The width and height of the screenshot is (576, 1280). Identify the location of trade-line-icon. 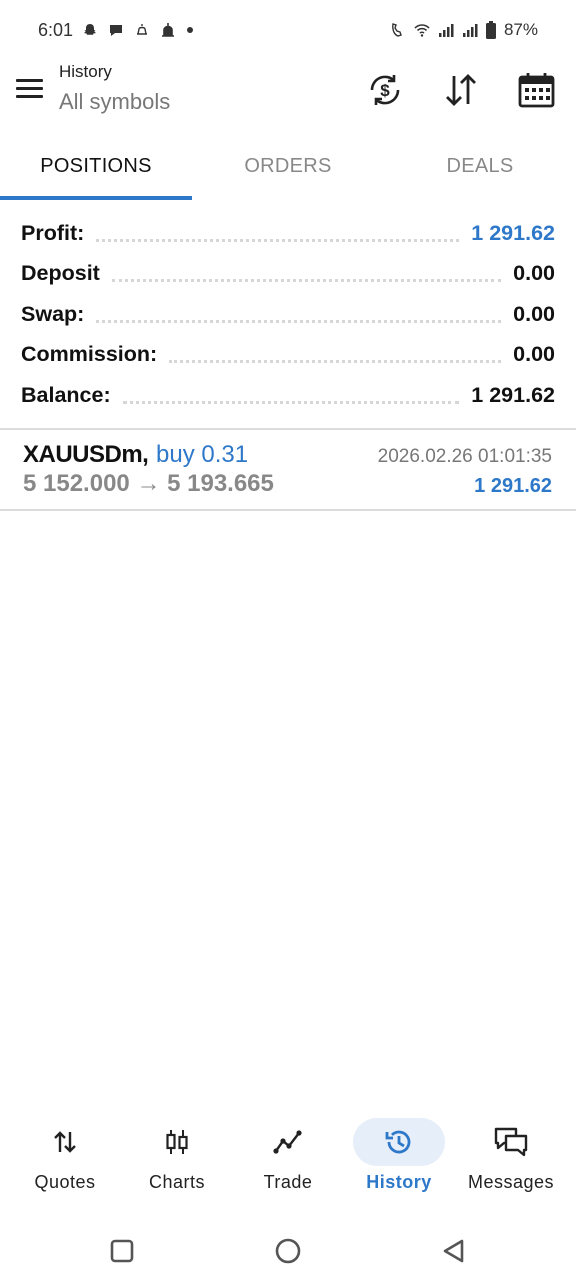
(287, 1142).